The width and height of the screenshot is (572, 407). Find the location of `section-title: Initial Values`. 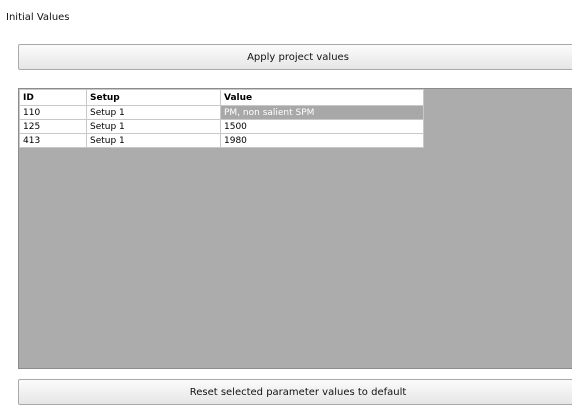

section-title: Initial Values is located at coordinates (38, 17).